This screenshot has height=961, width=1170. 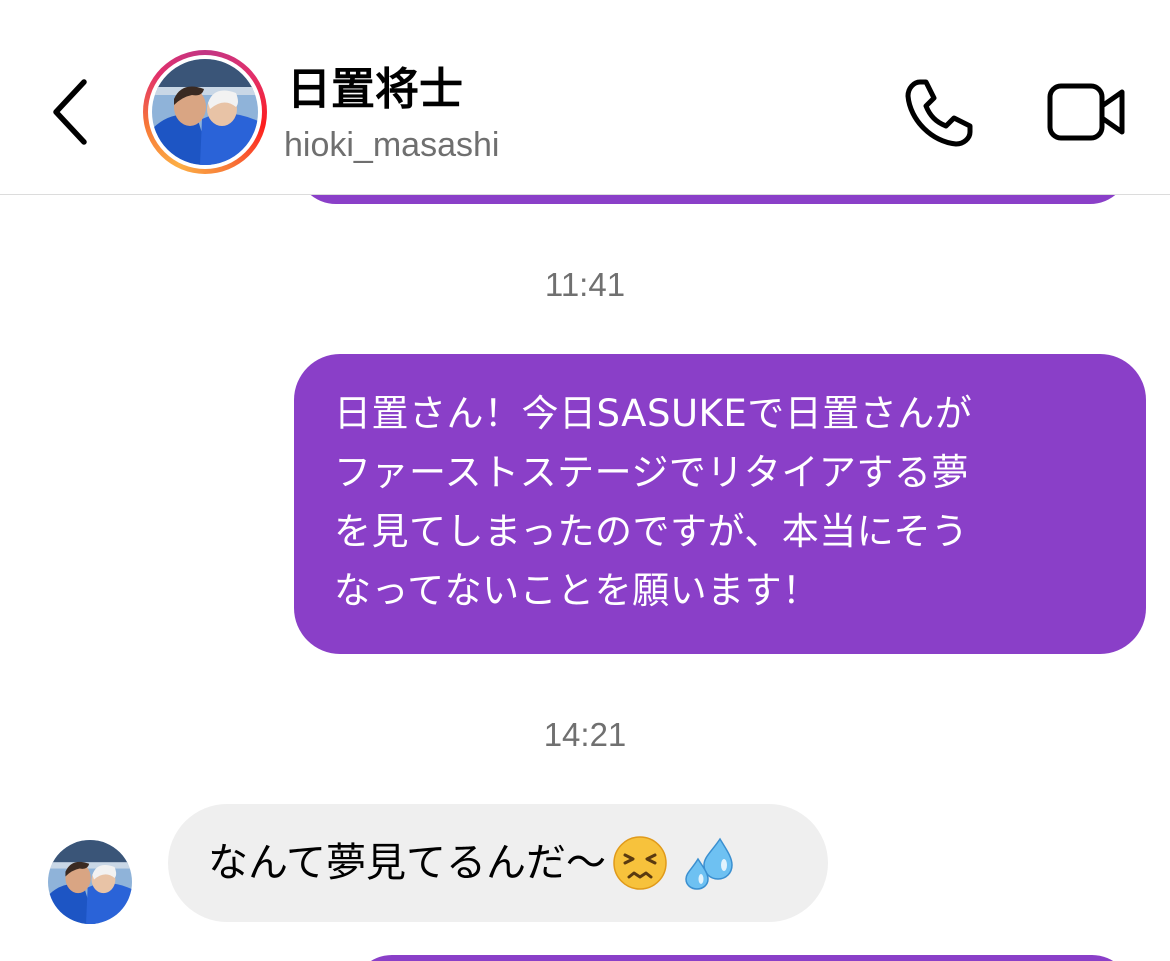 What do you see at coordinates (585, 734) in the screenshot?
I see `message-timestamp: 14:21` at bounding box center [585, 734].